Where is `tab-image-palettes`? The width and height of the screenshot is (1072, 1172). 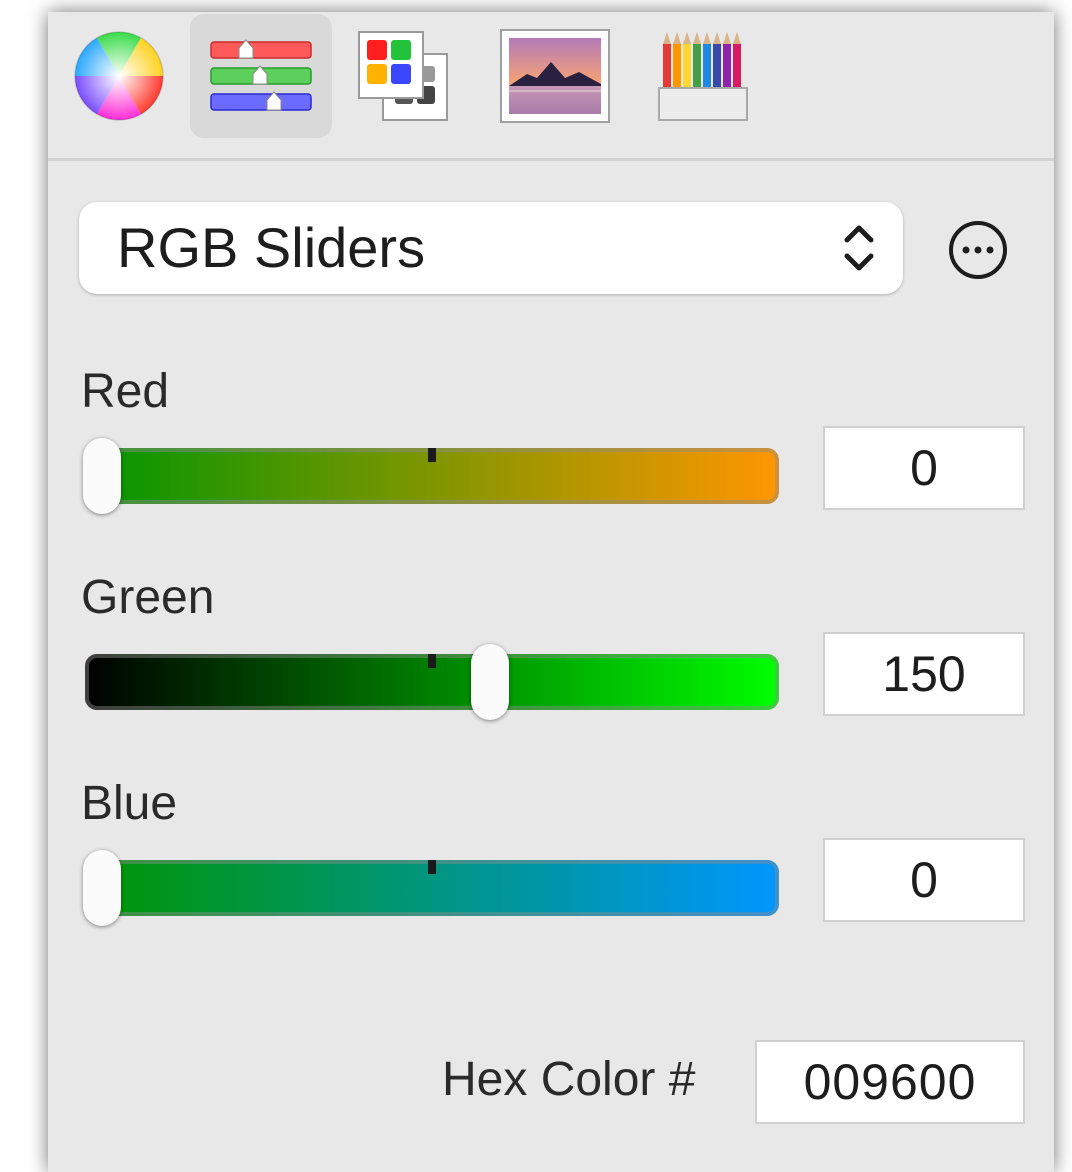 tab-image-palettes is located at coordinates (555, 76).